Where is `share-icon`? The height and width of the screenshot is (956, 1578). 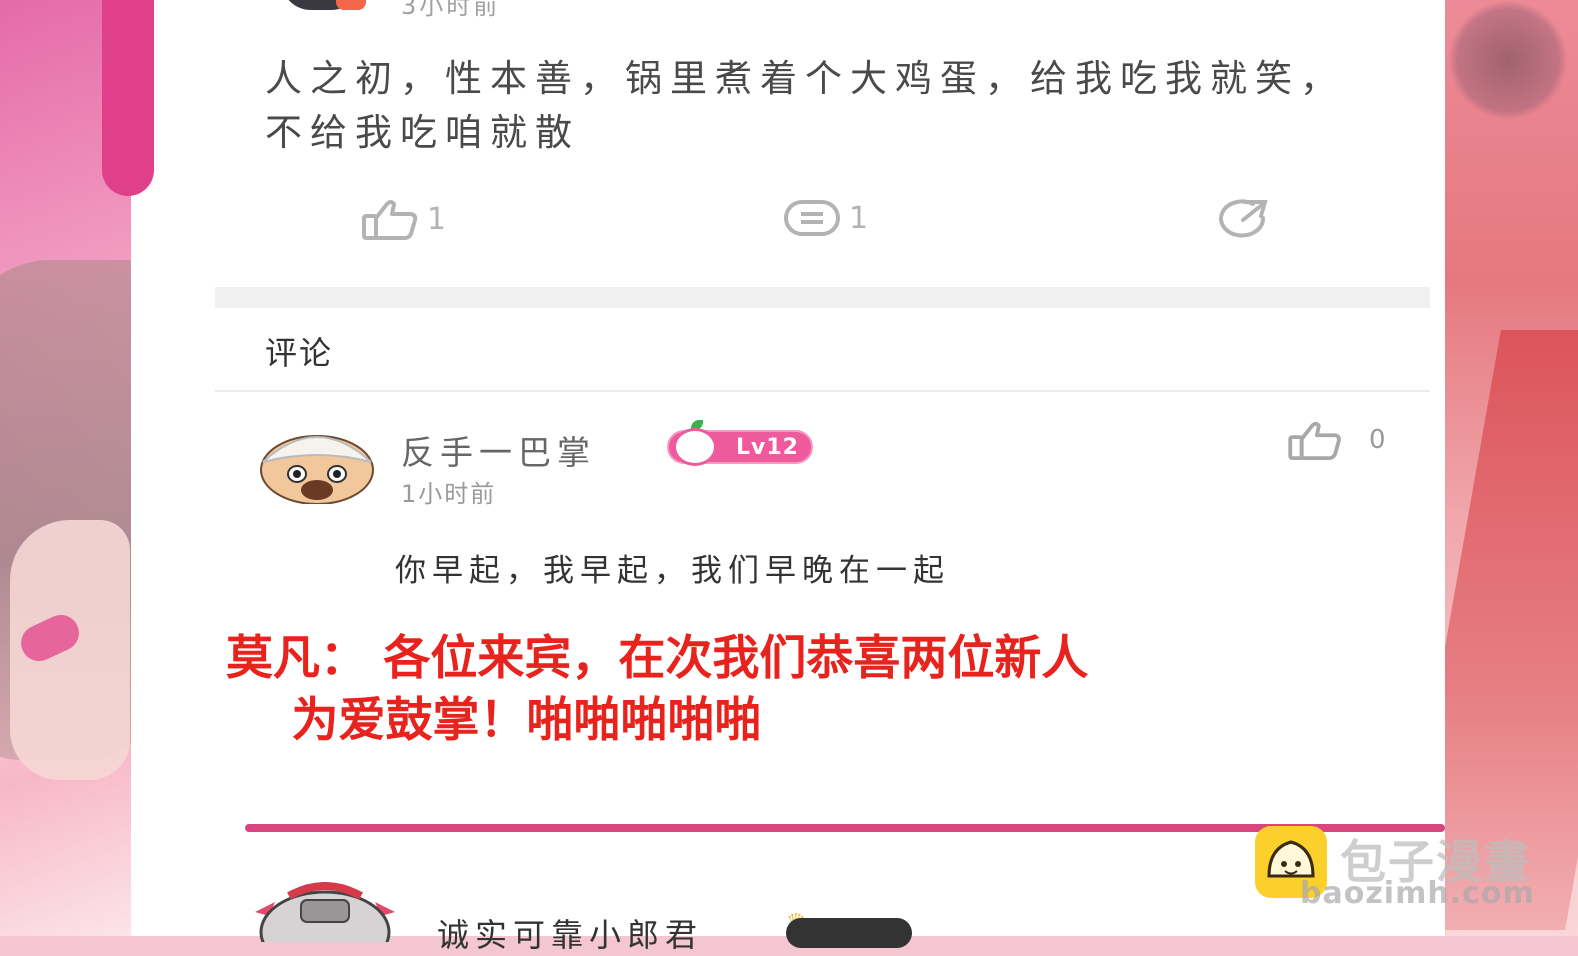 share-icon is located at coordinates (1243, 218).